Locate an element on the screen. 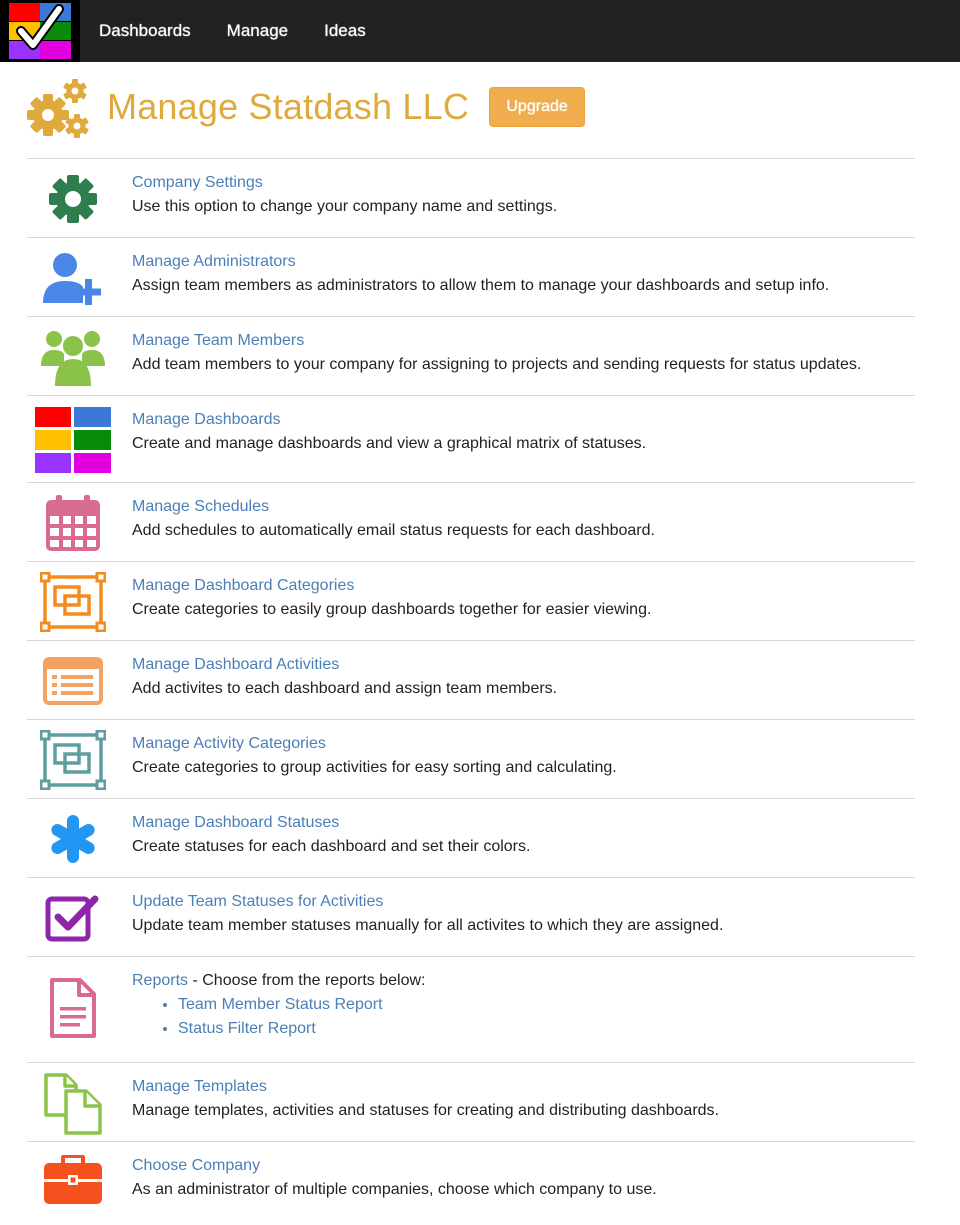  nav-dashboards: Dashboards is located at coordinates (145, 31).